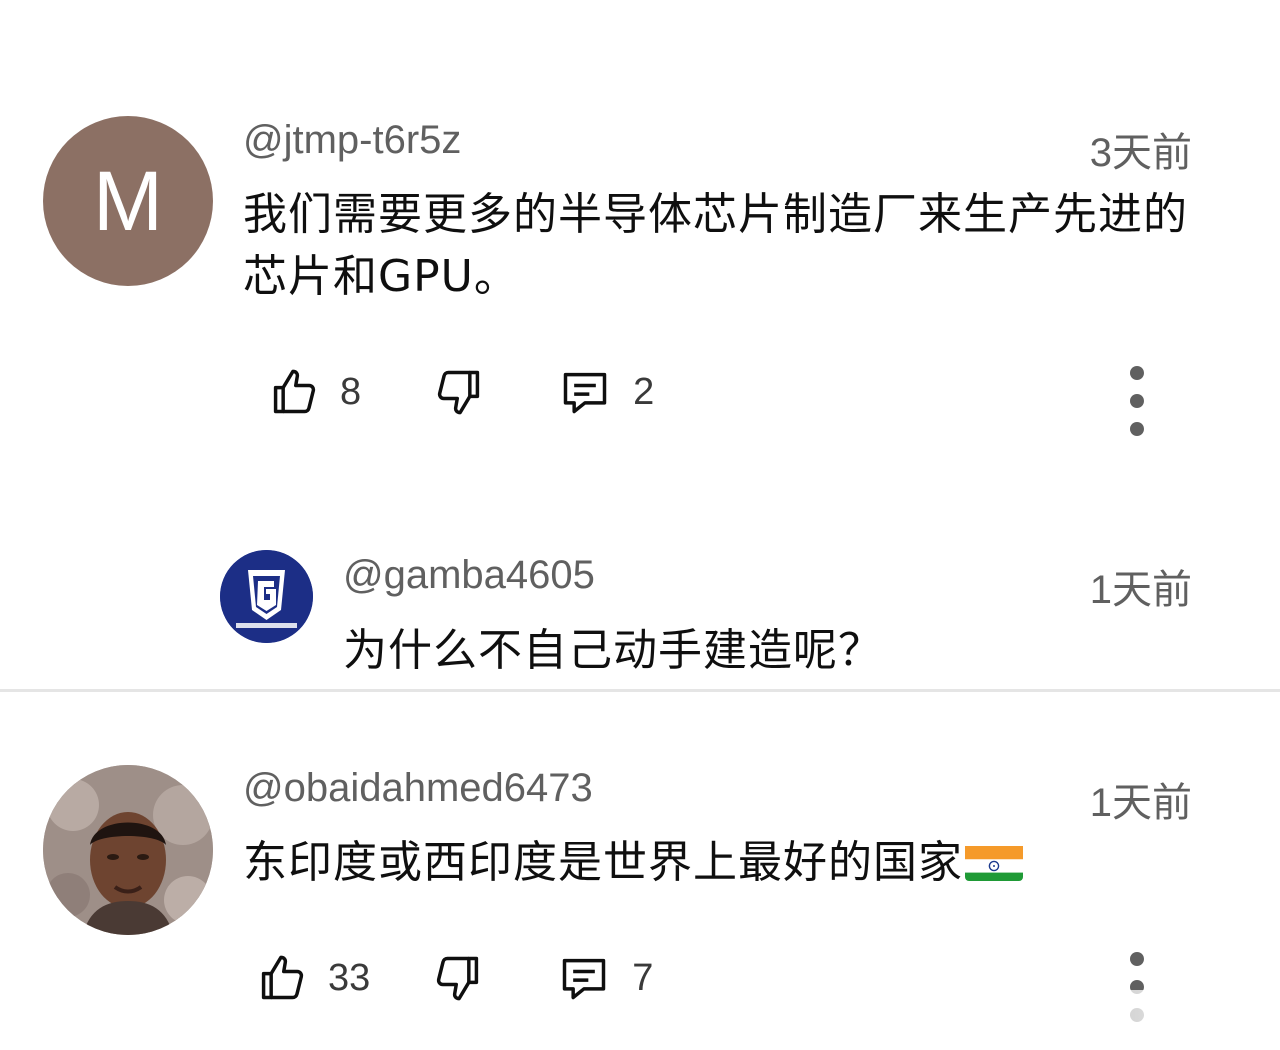 The height and width of the screenshot is (1050, 1280). What do you see at coordinates (418, 788) in the screenshot?
I see `comment-author: @obaidahmed6473` at bounding box center [418, 788].